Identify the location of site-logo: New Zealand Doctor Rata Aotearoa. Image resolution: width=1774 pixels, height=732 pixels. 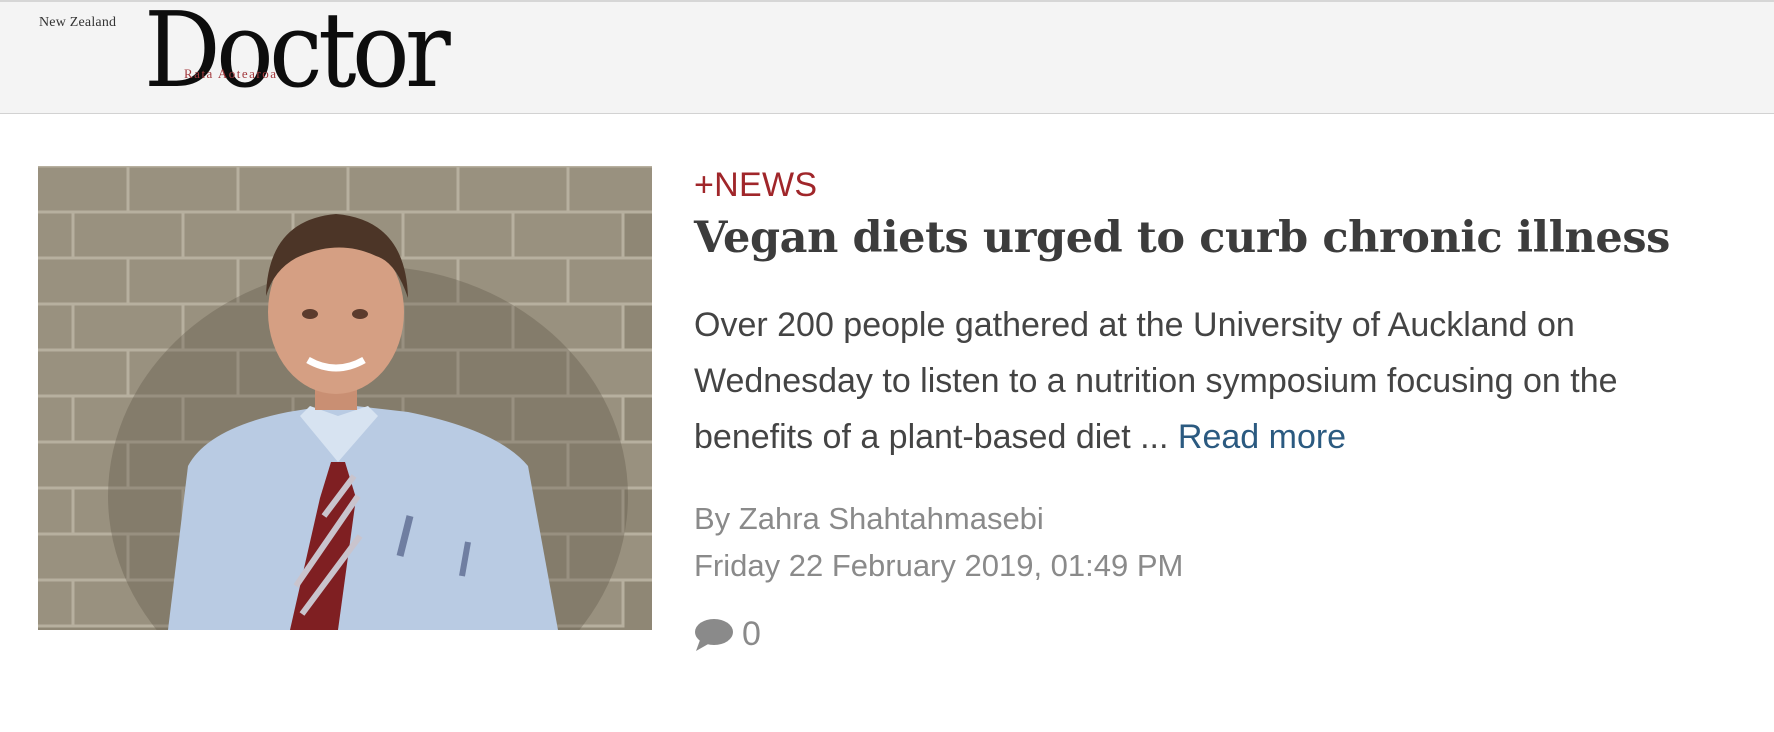
(266, 54).